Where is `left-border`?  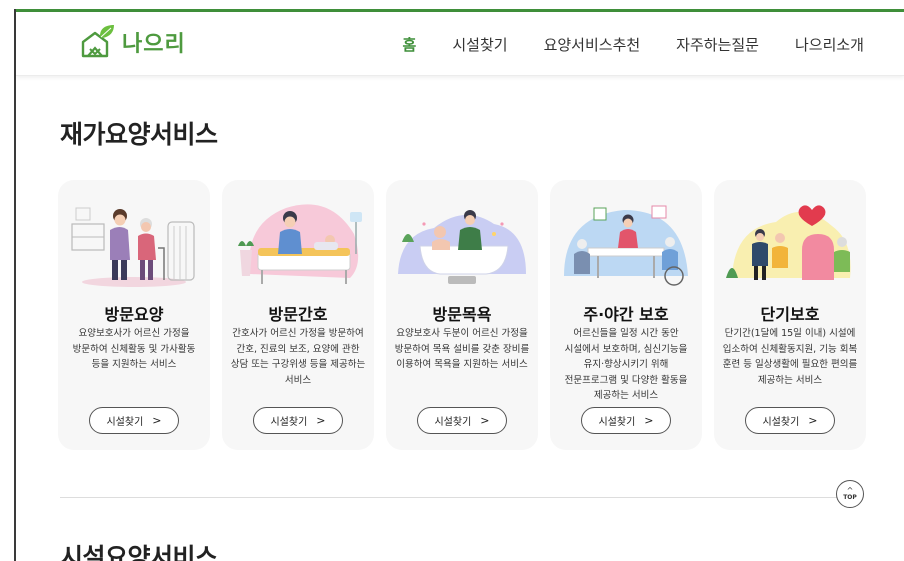 left-border is located at coordinates (15, 285).